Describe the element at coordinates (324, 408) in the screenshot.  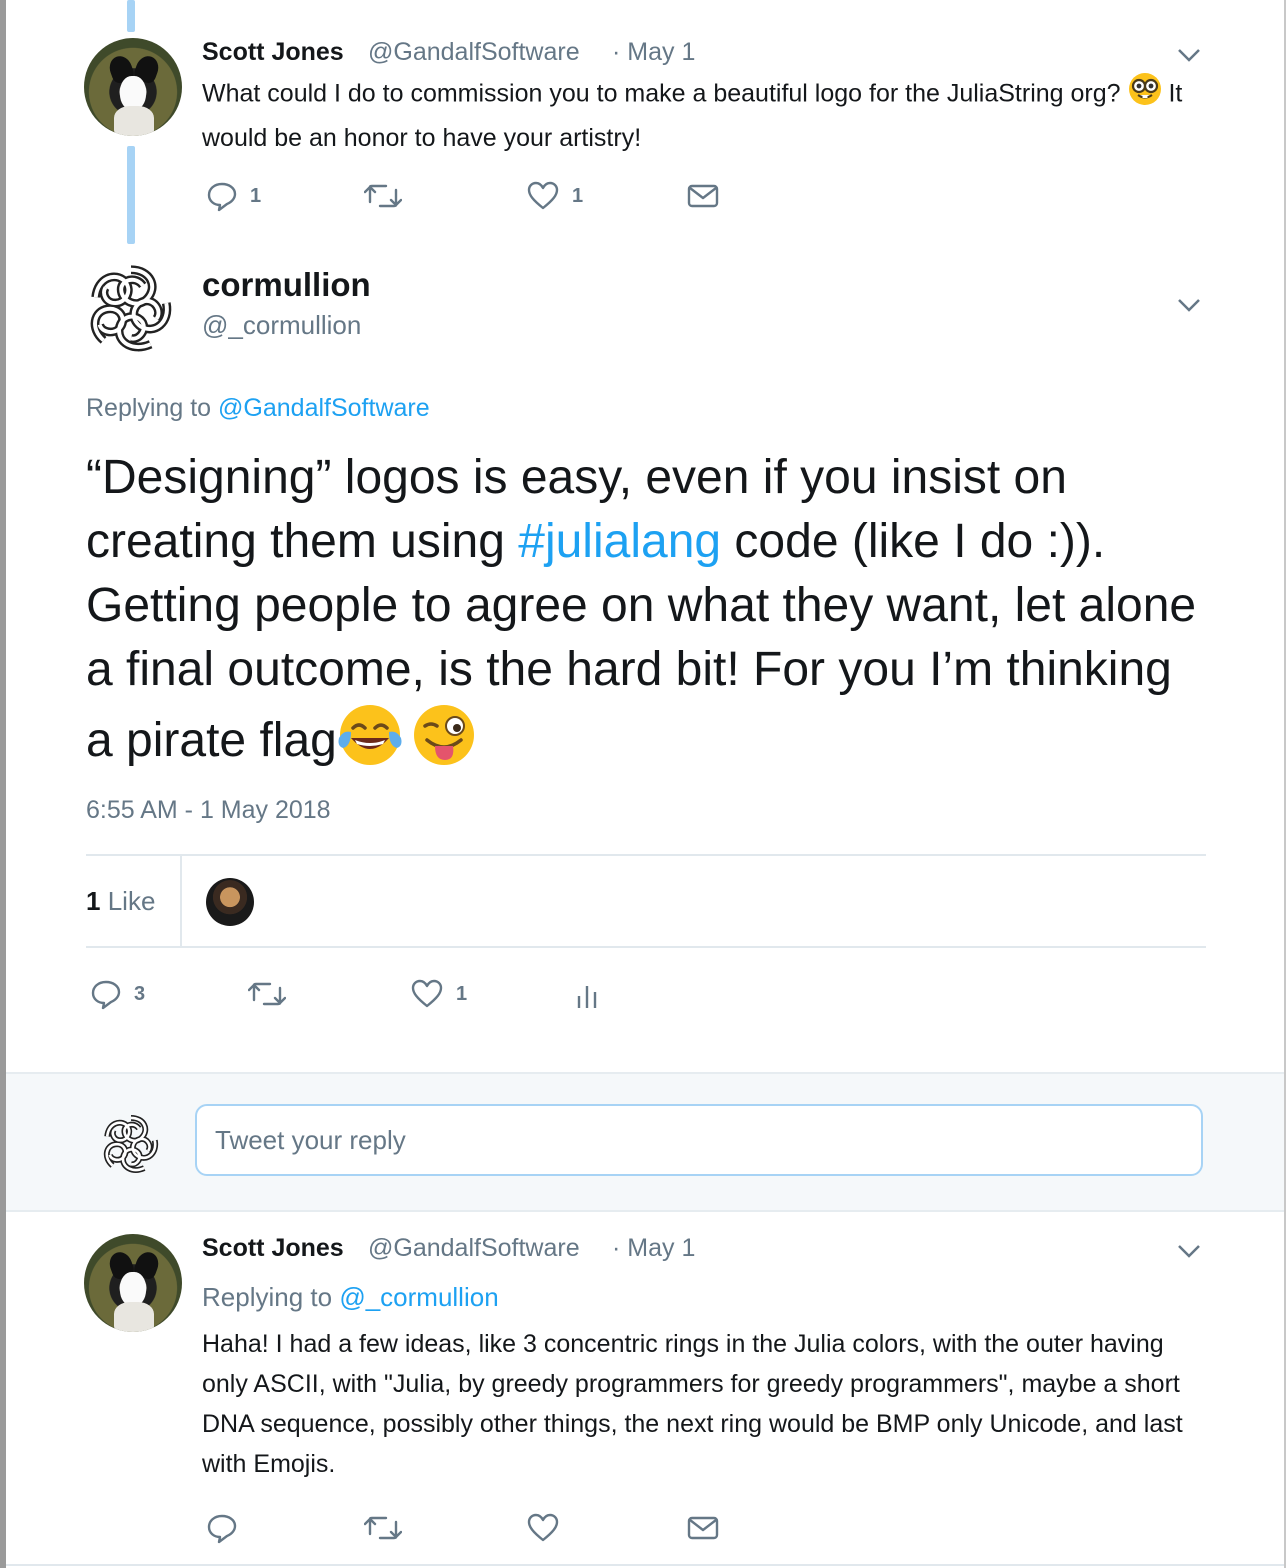
I see `replying-to-handle: @GandalfSoftware` at that location.